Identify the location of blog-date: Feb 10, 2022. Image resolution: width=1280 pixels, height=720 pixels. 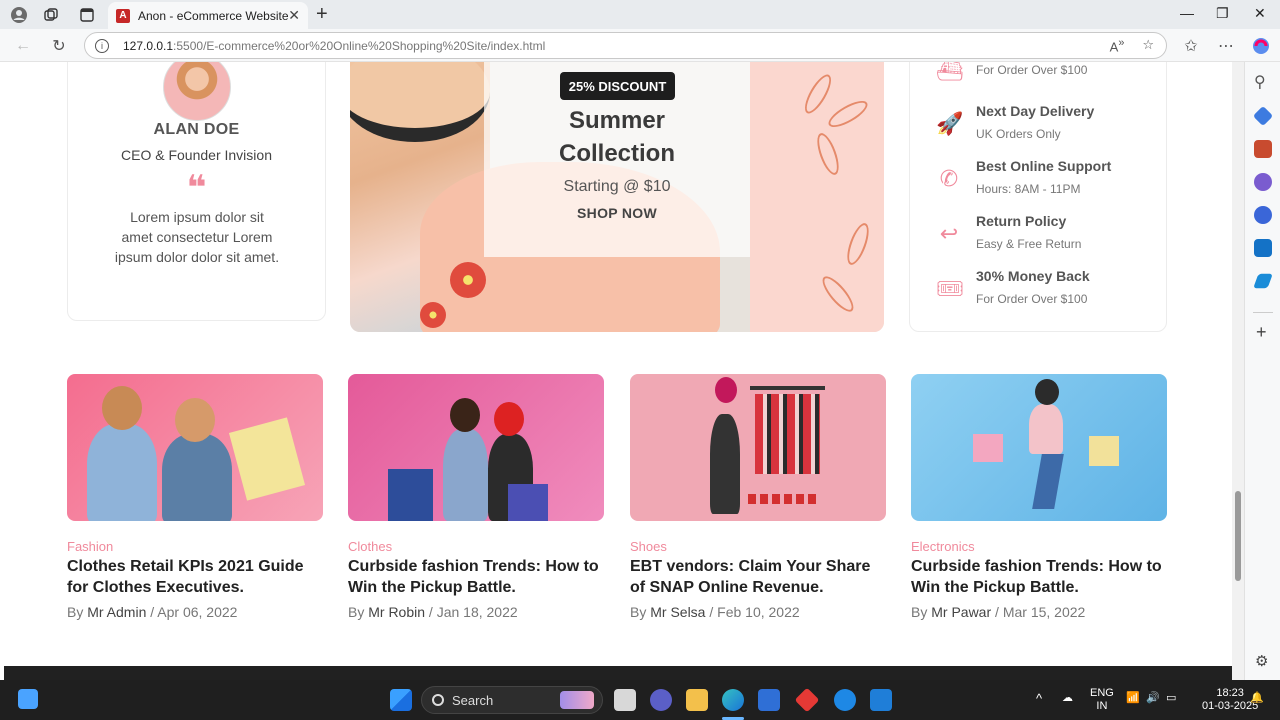
(758, 612).